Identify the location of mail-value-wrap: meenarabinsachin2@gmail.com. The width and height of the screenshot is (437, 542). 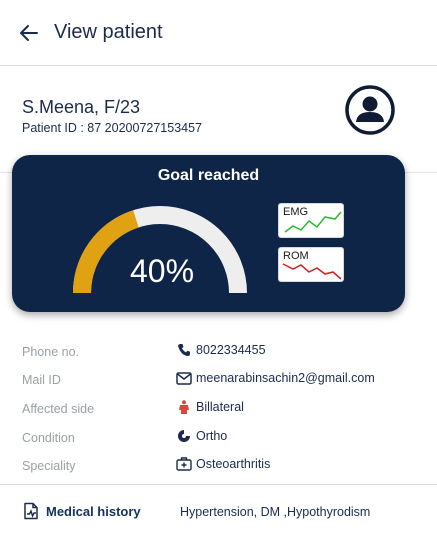
(275, 378).